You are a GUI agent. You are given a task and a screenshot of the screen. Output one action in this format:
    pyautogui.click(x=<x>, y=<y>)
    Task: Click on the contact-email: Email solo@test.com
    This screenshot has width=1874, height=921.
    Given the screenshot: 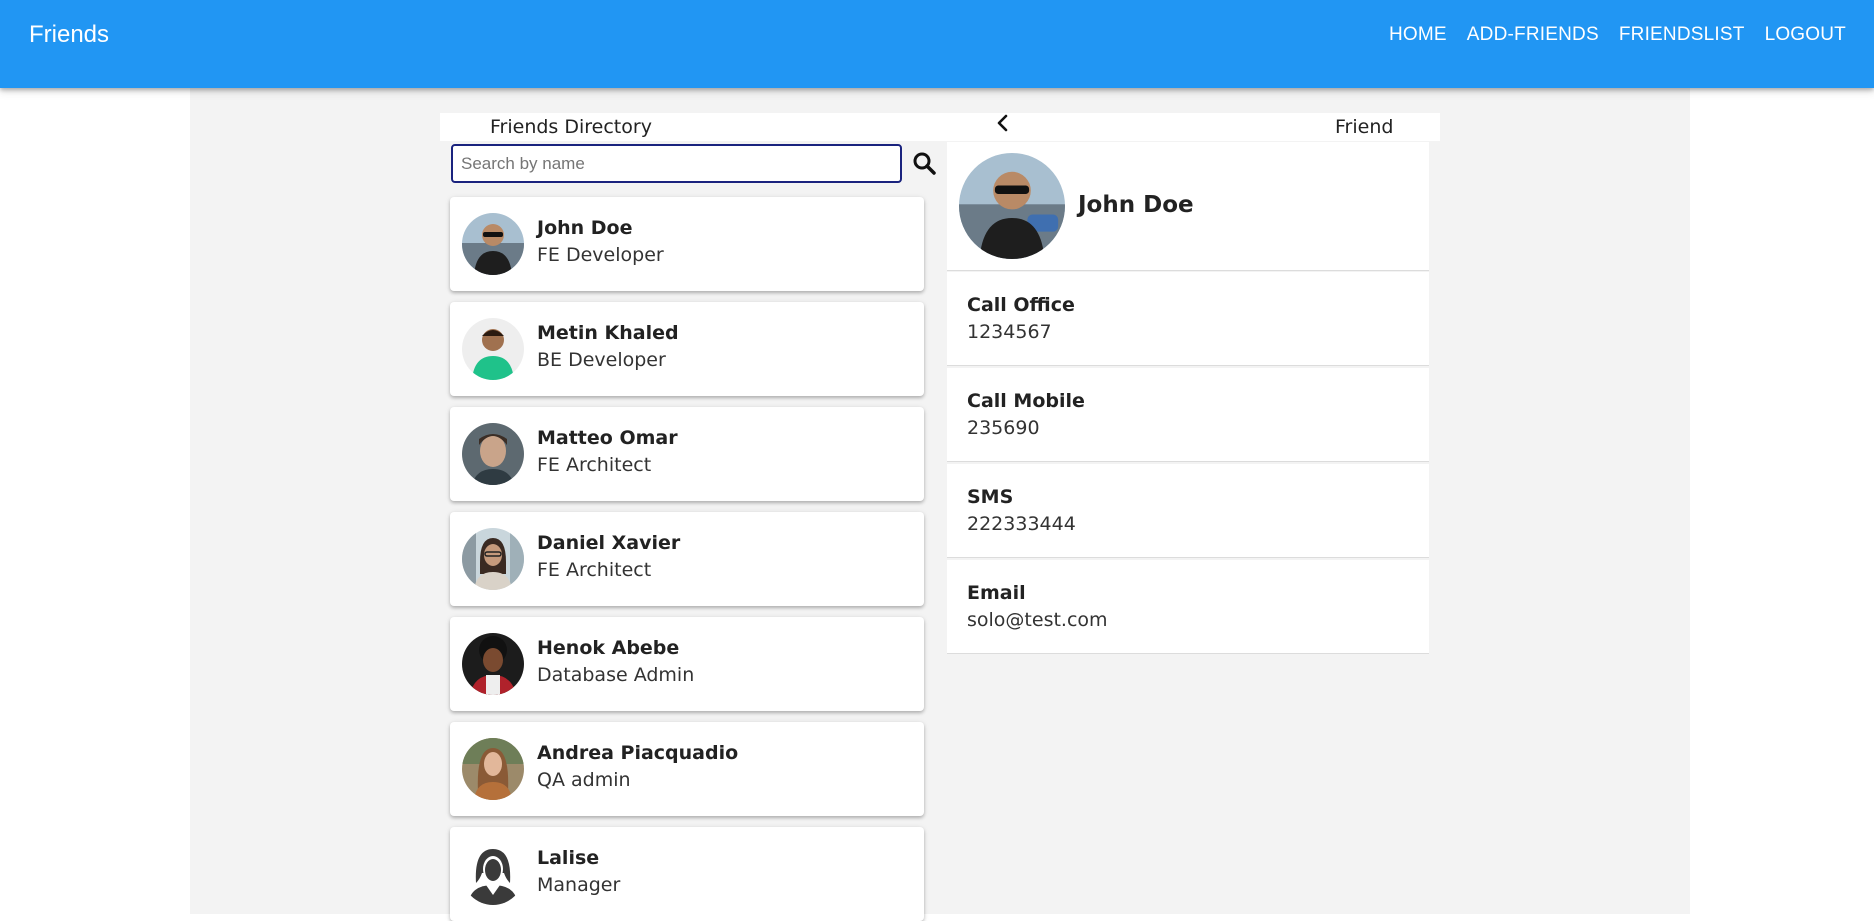 What is the action you would take?
    pyautogui.click(x=1188, y=607)
    